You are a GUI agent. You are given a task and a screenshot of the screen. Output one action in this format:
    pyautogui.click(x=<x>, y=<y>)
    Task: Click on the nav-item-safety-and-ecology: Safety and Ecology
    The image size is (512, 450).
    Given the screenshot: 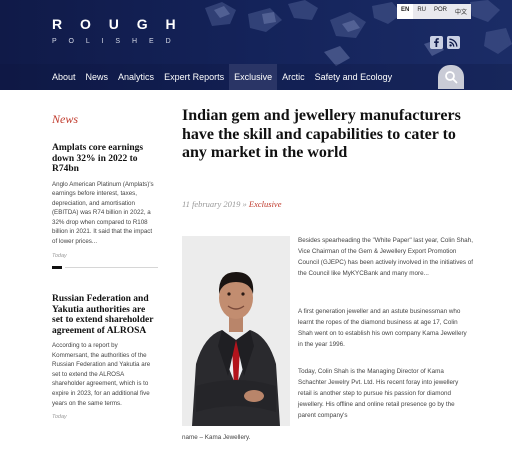 What is the action you would take?
    pyautogui.click(x=354, y=77)
    